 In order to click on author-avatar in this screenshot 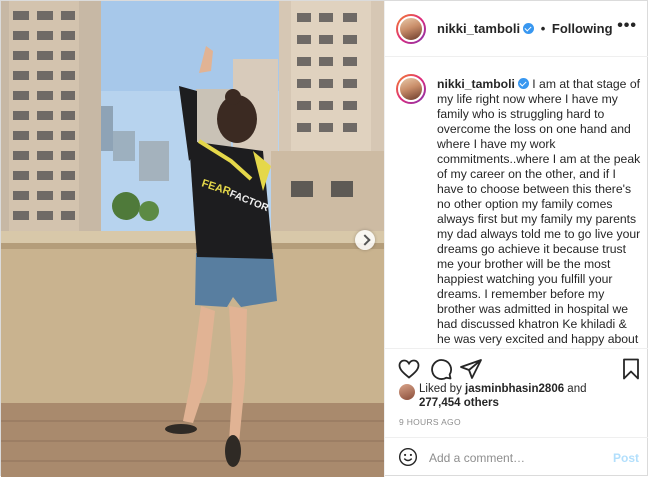, I will do `click(411, 29)`.